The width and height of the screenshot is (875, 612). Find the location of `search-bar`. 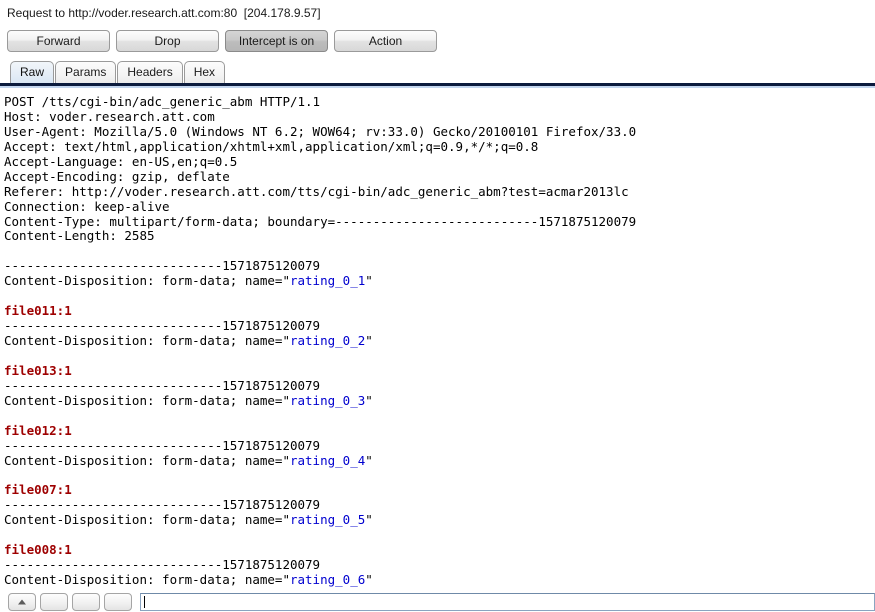

search-bar is located at coordinates (437, 602).